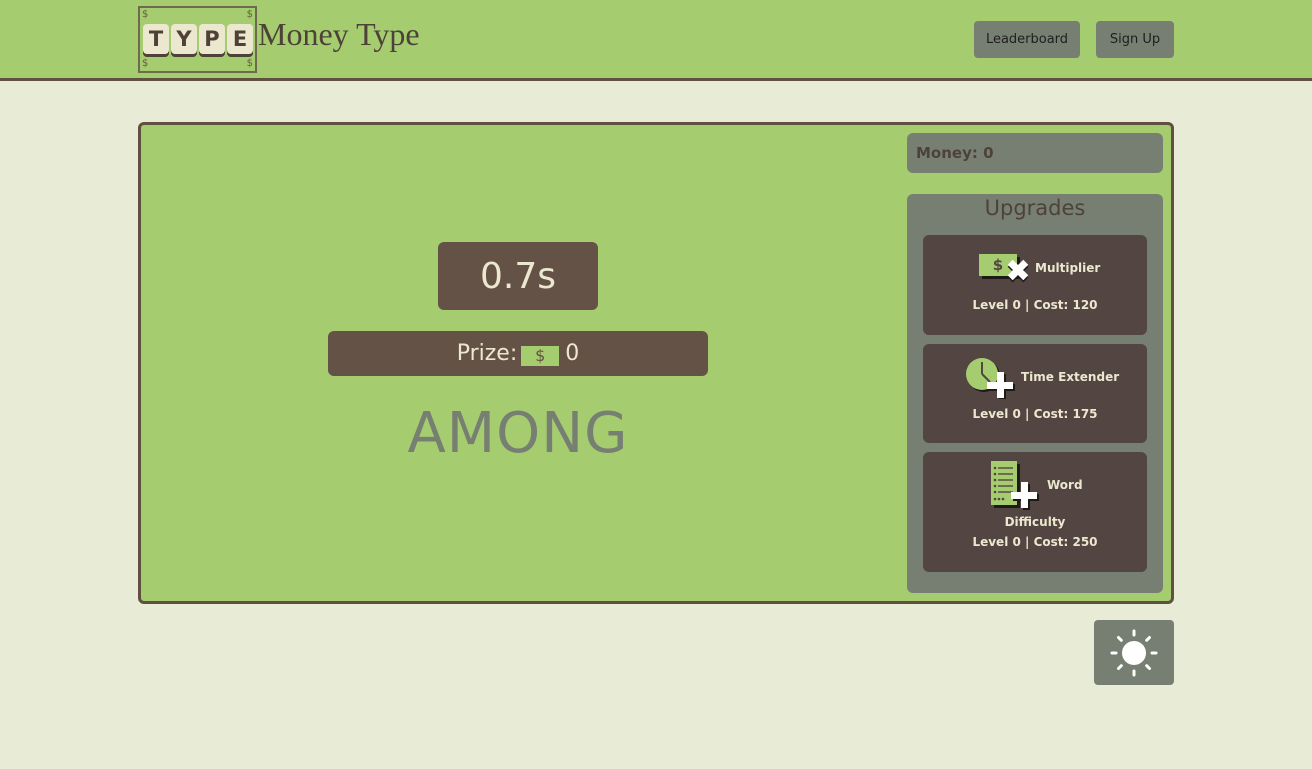  I want to click on upgrades-title: Upgrades, so click(1035, 208).